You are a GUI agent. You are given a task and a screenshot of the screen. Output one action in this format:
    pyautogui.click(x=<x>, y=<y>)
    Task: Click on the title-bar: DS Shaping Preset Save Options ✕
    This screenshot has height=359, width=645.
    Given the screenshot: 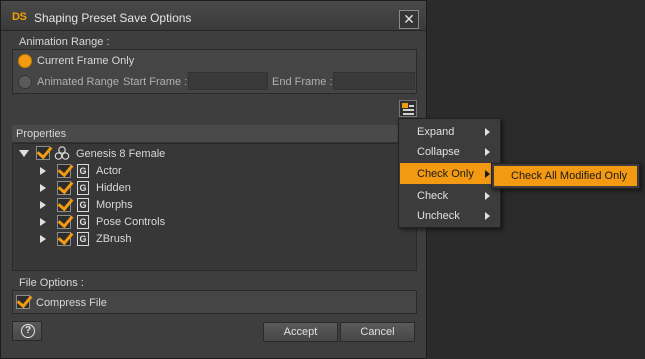 What is the action you would take?
    pyautogui.click(x=213, y=16)
    